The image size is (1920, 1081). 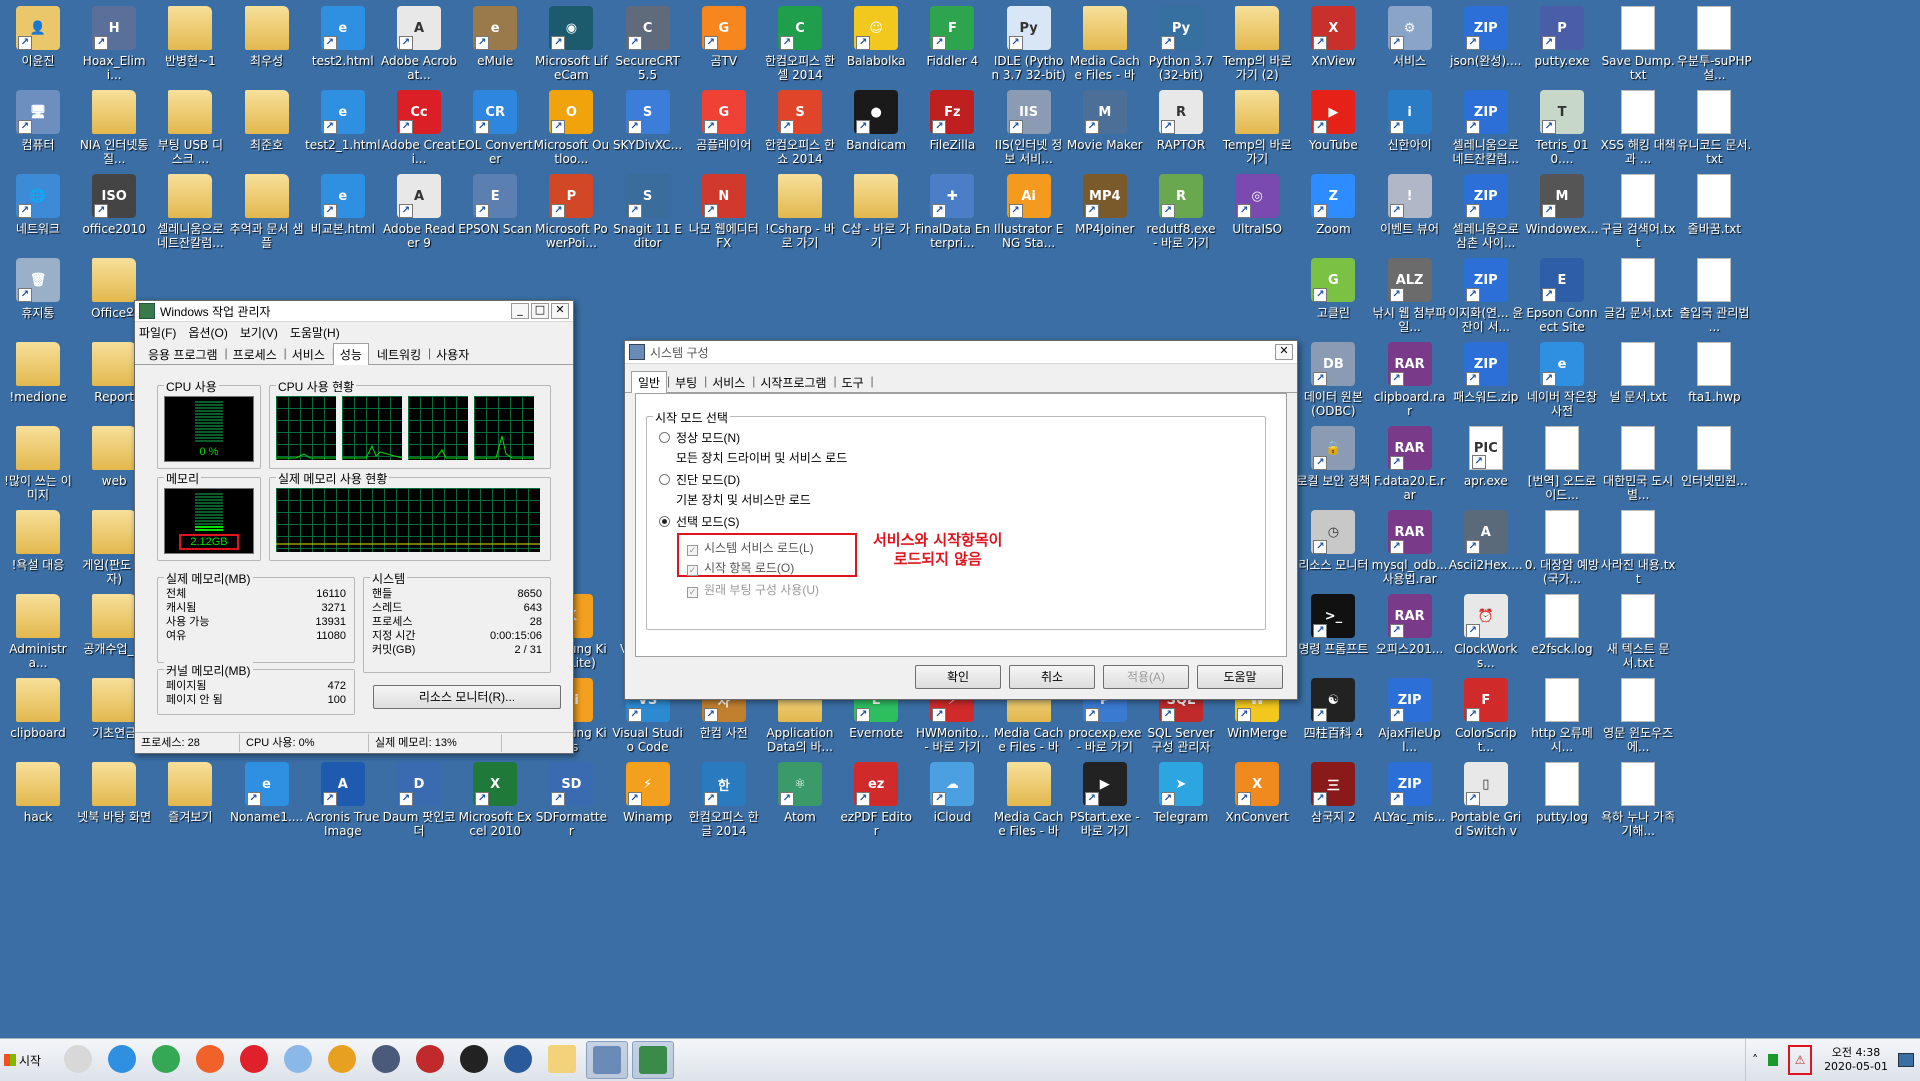 What do you see at coordinates (952, 800) in the screenshot?
I see `desktop-icon: ☁ iCloud` at bounding box center [952, 800].